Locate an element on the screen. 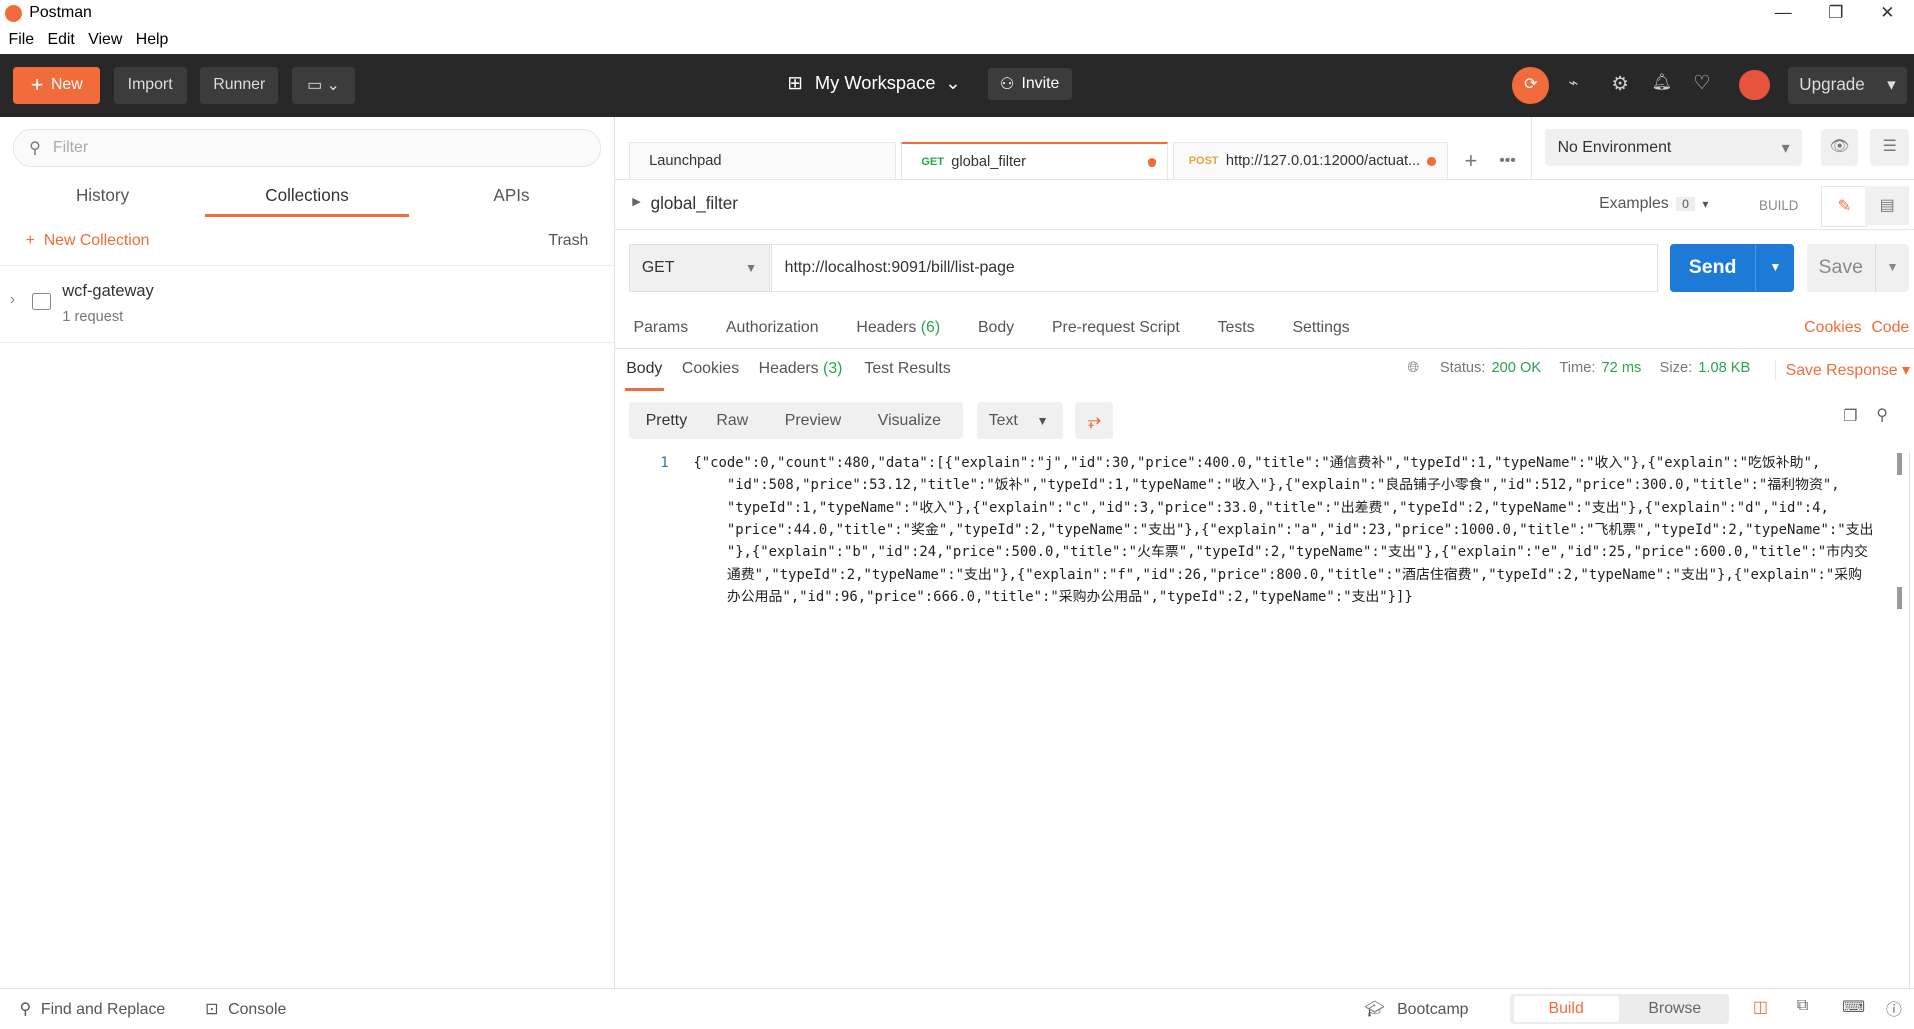  cookies-link: Cookies is located at coordinates (1832, 328).